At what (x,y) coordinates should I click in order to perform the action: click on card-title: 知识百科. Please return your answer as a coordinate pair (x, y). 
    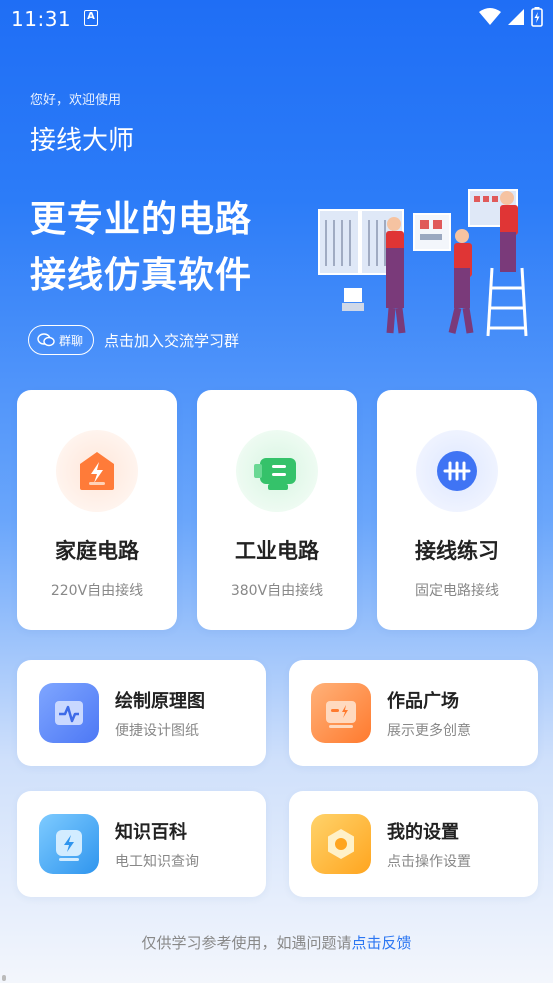
    Looking at the image, I should click on (151, 832).